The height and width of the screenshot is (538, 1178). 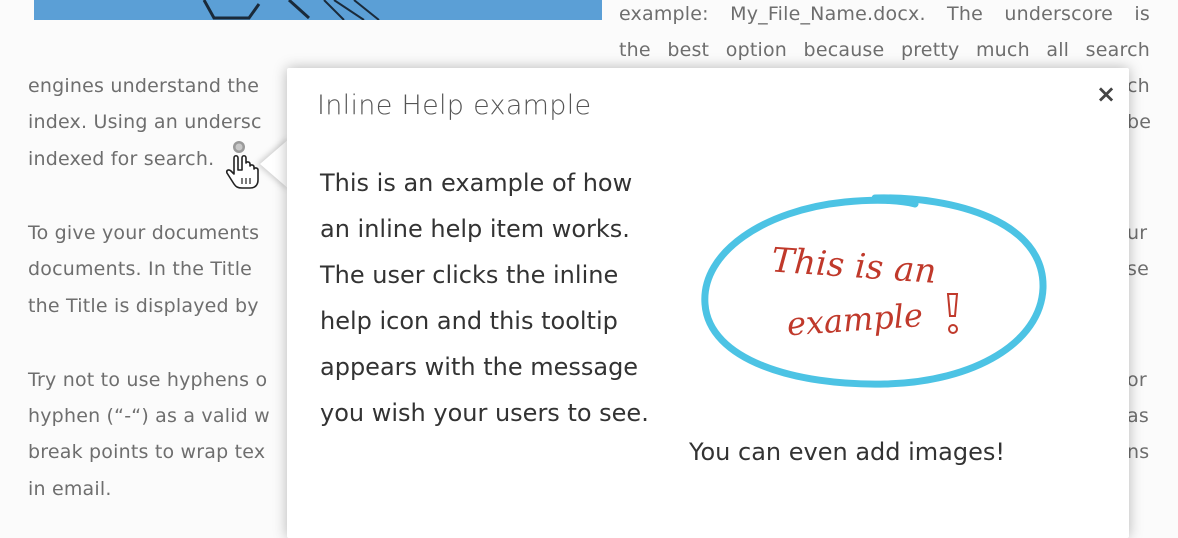 I want to click on article-line: Try not to use hyphens o, so click(x=148, y=380).